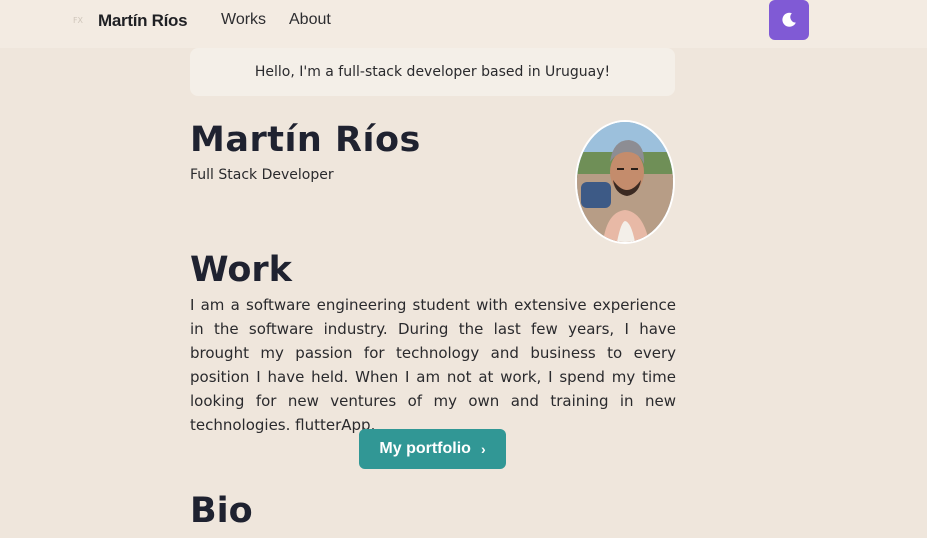 The height and width of the screenshot is (538, 927). I want to click on theme-toggle-button, so click(789, 20).